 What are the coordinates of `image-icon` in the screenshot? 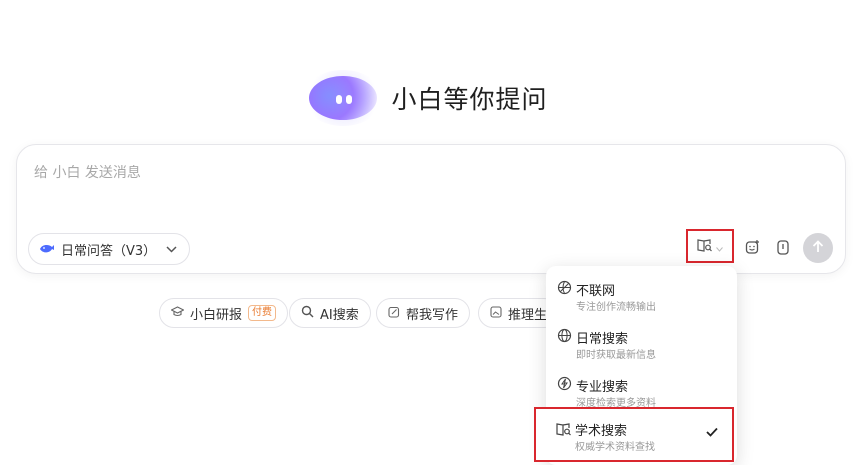 It's located at (496, 313).